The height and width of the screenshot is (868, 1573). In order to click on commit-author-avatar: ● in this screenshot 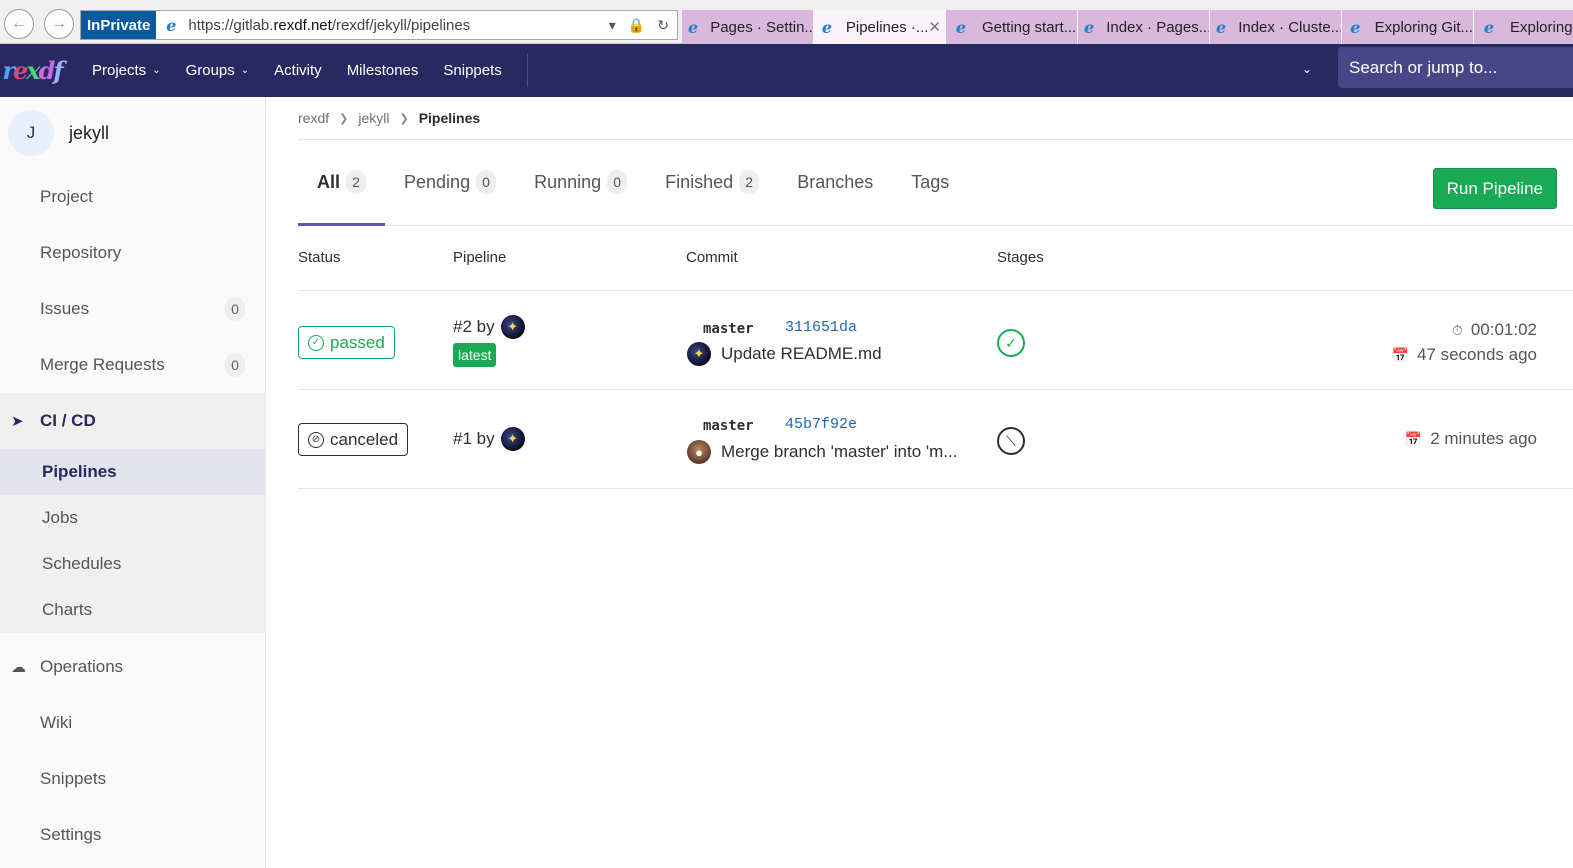, I will do `click(699, 452)`.